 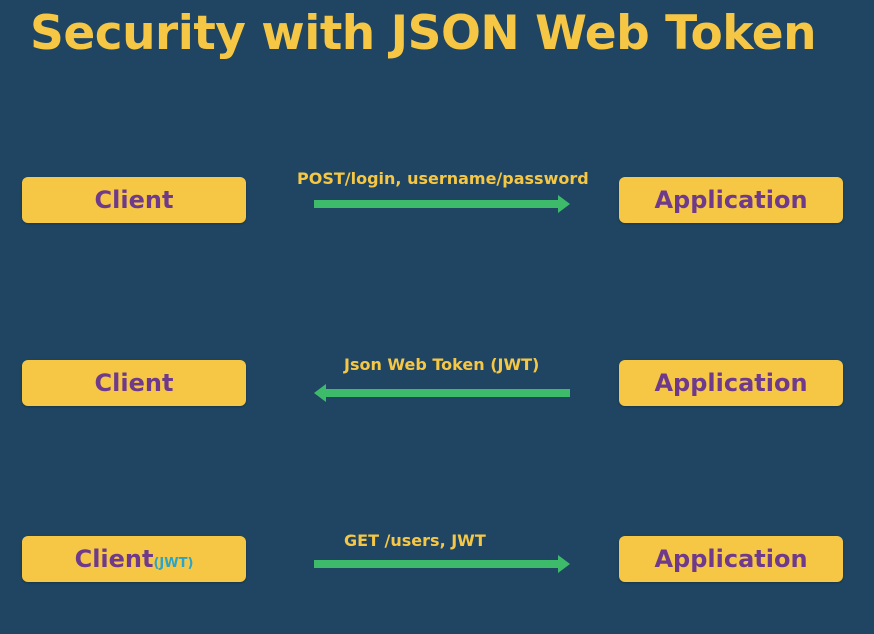 I want to click on client-jwt-label: (JWT), so click(x=173, y=563).